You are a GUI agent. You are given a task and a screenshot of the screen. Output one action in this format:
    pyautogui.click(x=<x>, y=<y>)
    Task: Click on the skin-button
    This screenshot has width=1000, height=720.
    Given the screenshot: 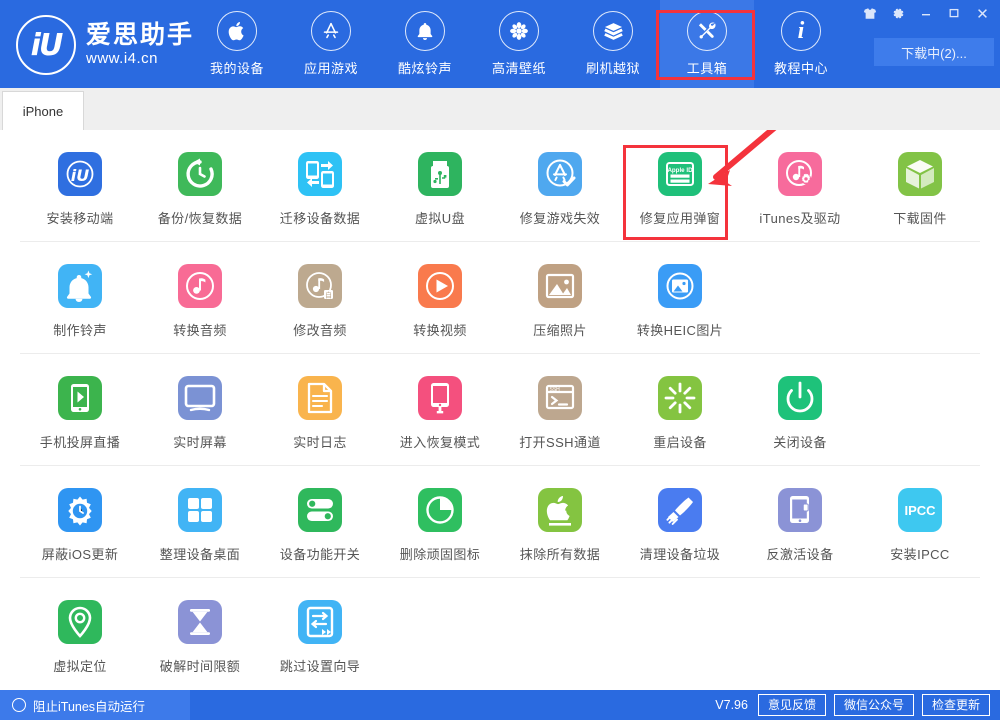 What is the action you would take?
    pyautogui.click(x=870, y=13)
    